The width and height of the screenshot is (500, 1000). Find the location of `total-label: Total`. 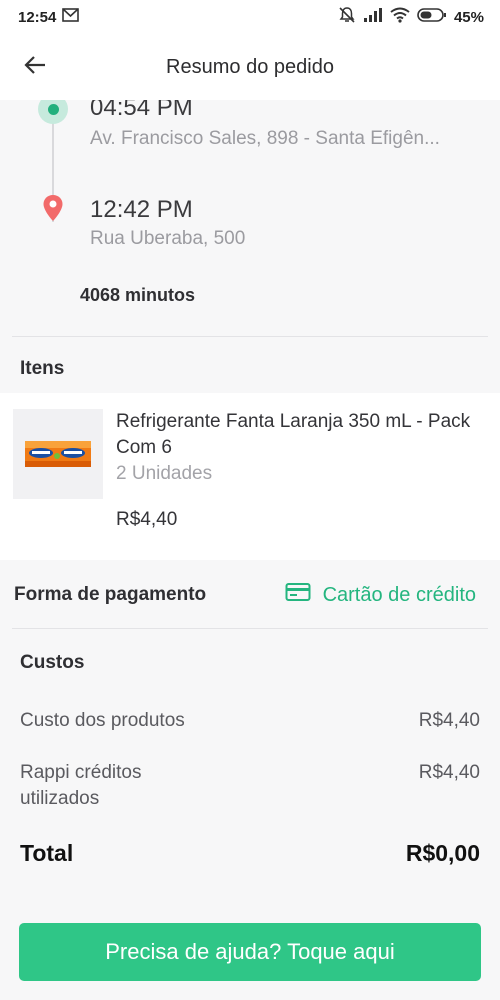

total-label: Total is located at coordinates (47, 853).